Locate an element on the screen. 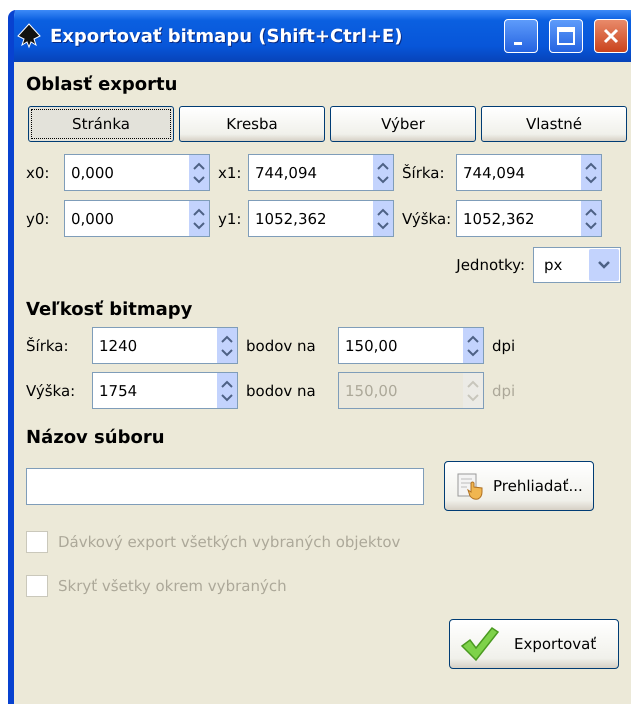 The height and width of the screenshot is (704, 631). export-button: Exportovať is located at coordinates (534, 644).